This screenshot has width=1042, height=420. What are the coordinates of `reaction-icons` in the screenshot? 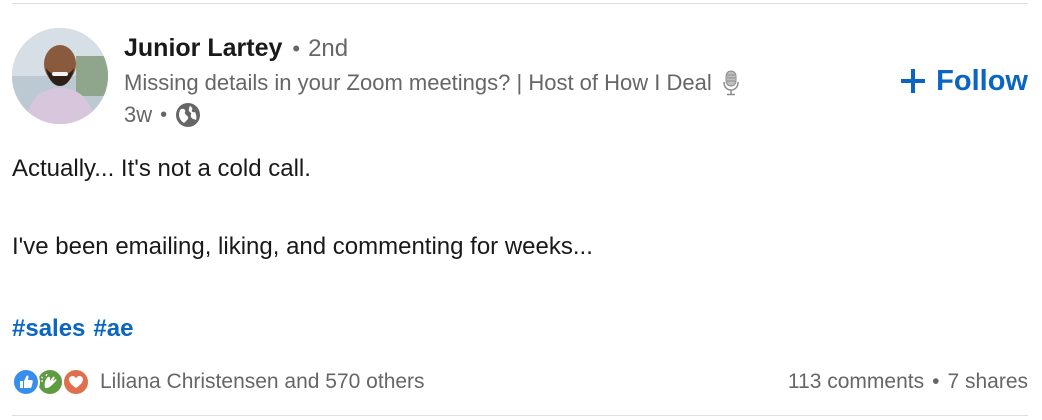 It's located at (52, 382).